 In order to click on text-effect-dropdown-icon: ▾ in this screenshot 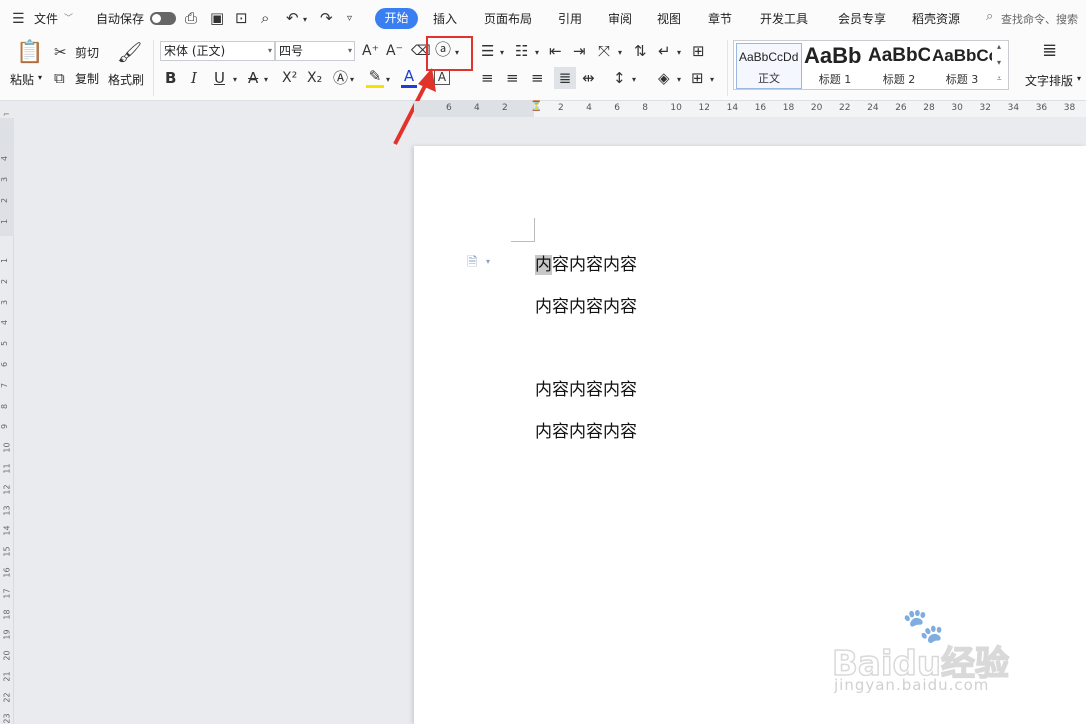, I will do `click(352, 80)`.